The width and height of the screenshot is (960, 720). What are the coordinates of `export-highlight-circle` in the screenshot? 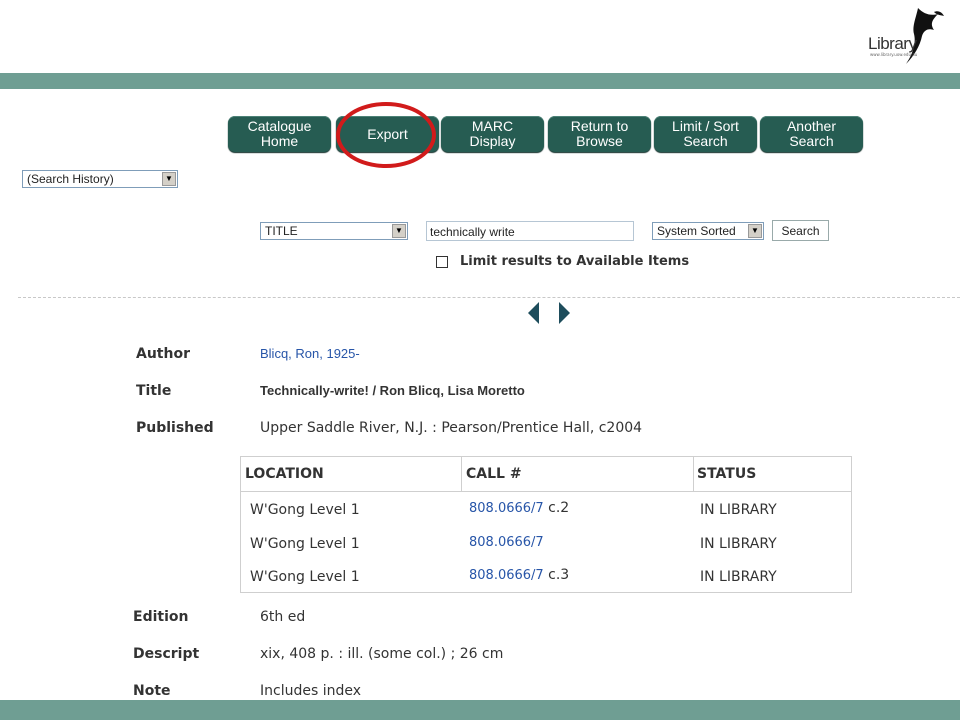 It's located at (386, 135).